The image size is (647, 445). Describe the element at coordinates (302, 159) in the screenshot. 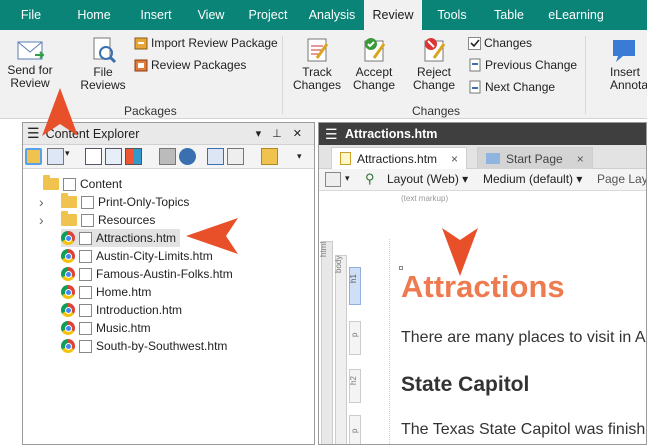

I see `overflow-chevron-icon: ▾` at that location.